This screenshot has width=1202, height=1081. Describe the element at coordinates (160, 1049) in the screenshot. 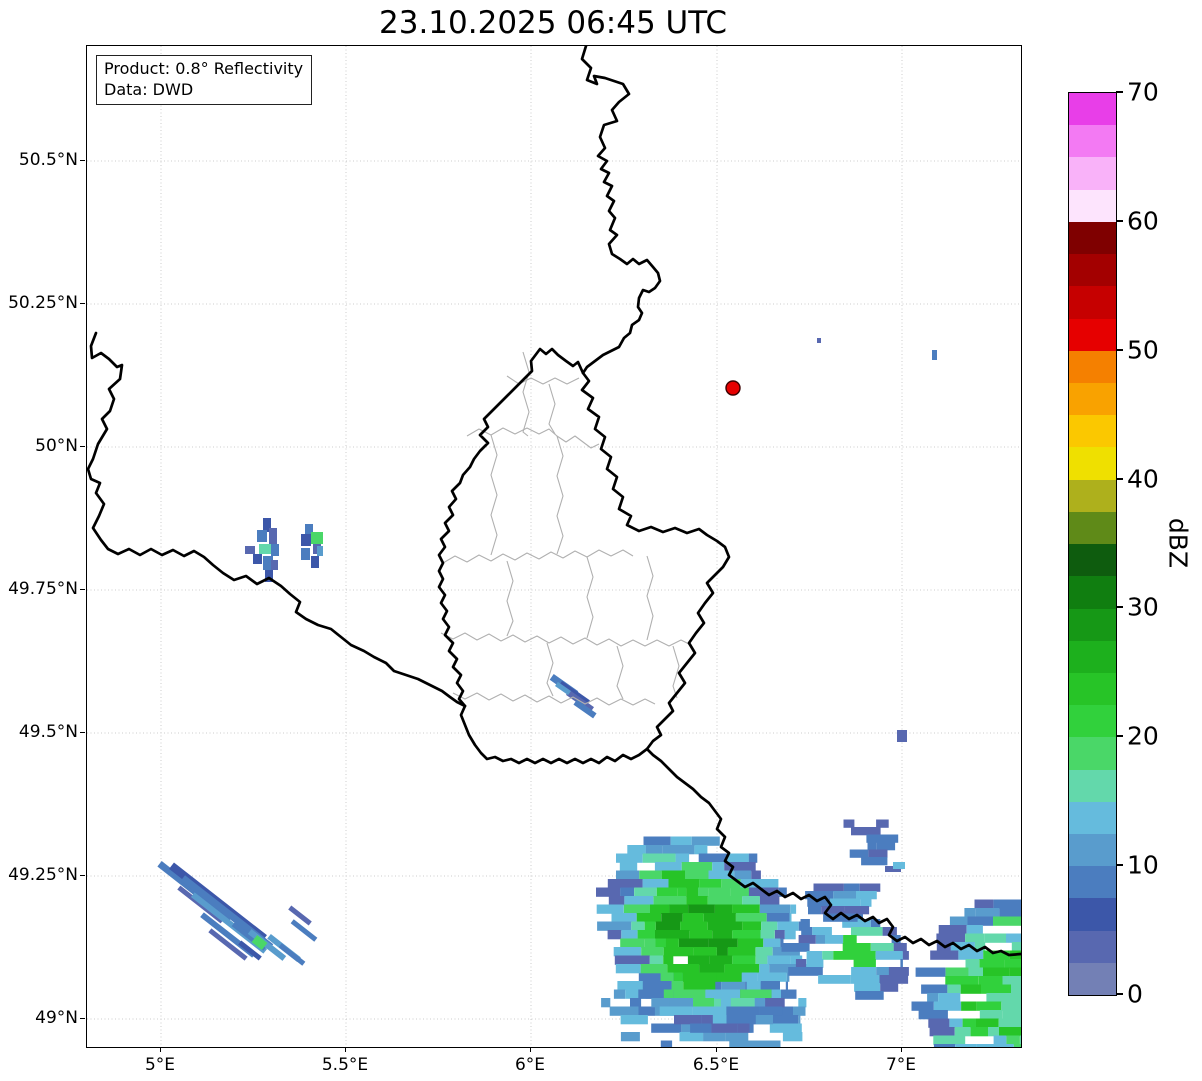

I see `x-tick-mark` at that location.